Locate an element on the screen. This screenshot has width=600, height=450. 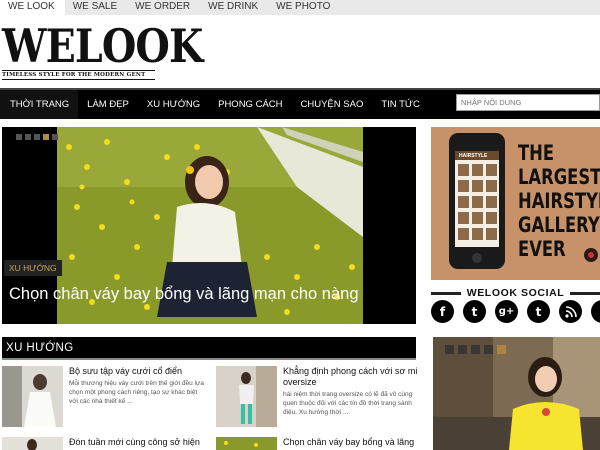
nav-item-thoi-trang: THỜI TRANG is located at coordinates (39, 104).